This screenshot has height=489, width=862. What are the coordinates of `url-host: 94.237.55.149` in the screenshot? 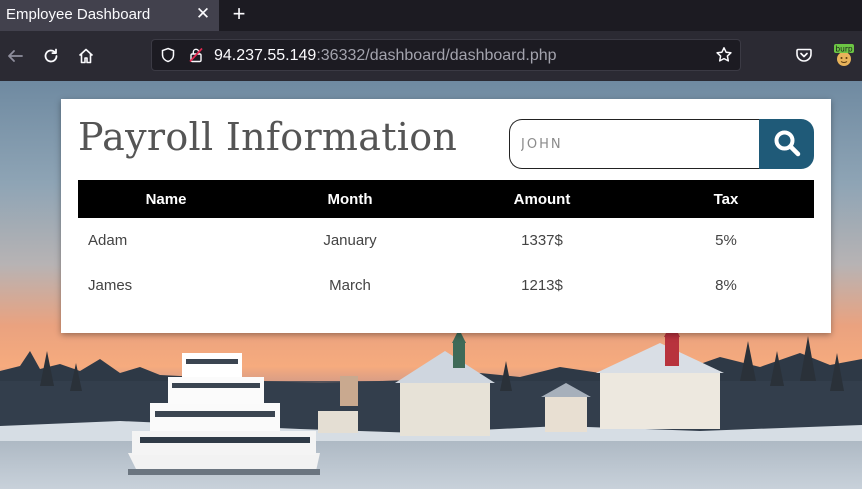 It's located at (265, 55).